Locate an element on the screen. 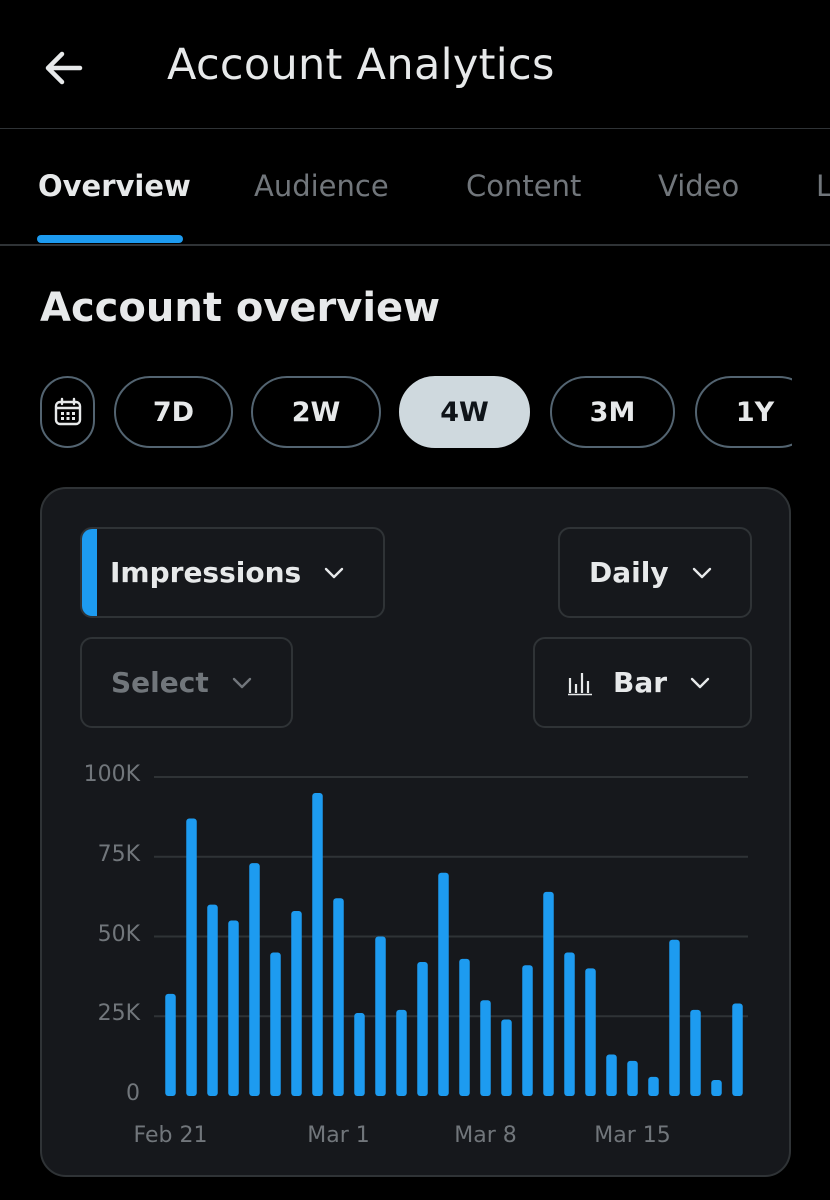 The height and width of the screenshot is (1200, 830). y-tick-label: 100K is located at coordinates (111, 774).